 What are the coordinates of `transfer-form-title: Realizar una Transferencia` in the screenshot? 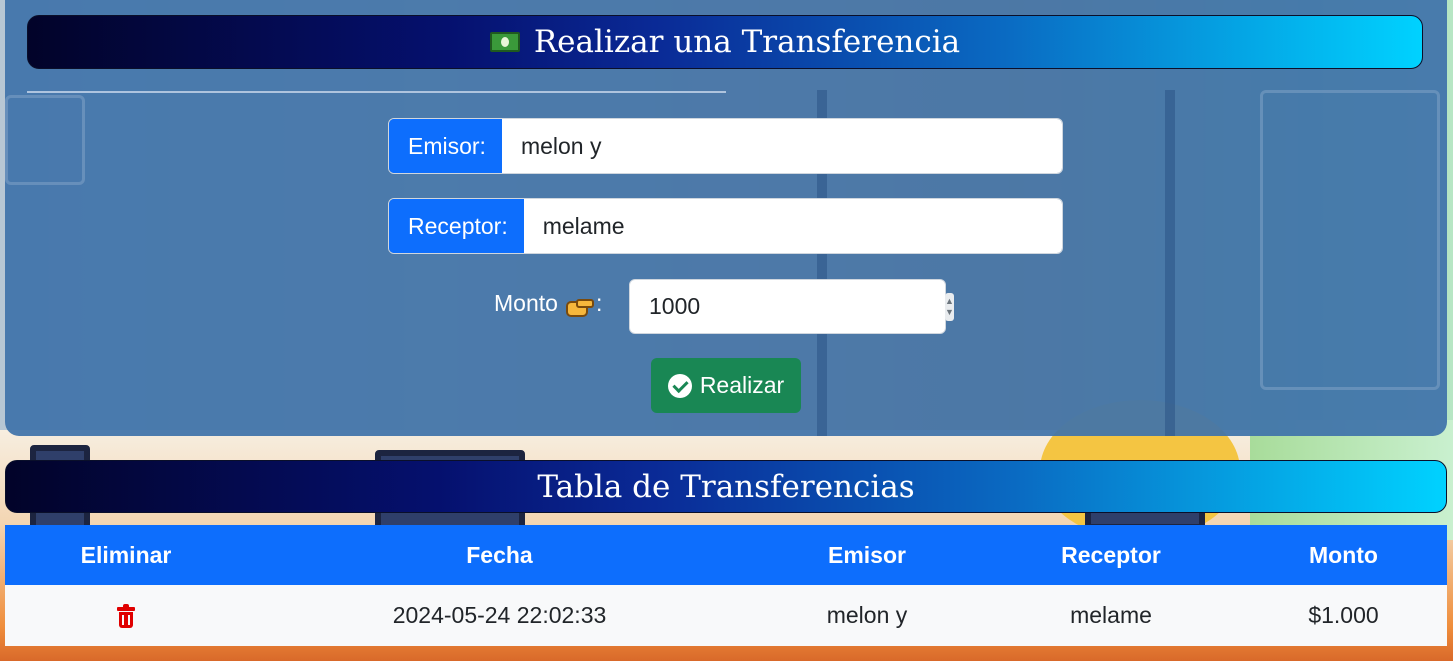 It's located at (747, 42).